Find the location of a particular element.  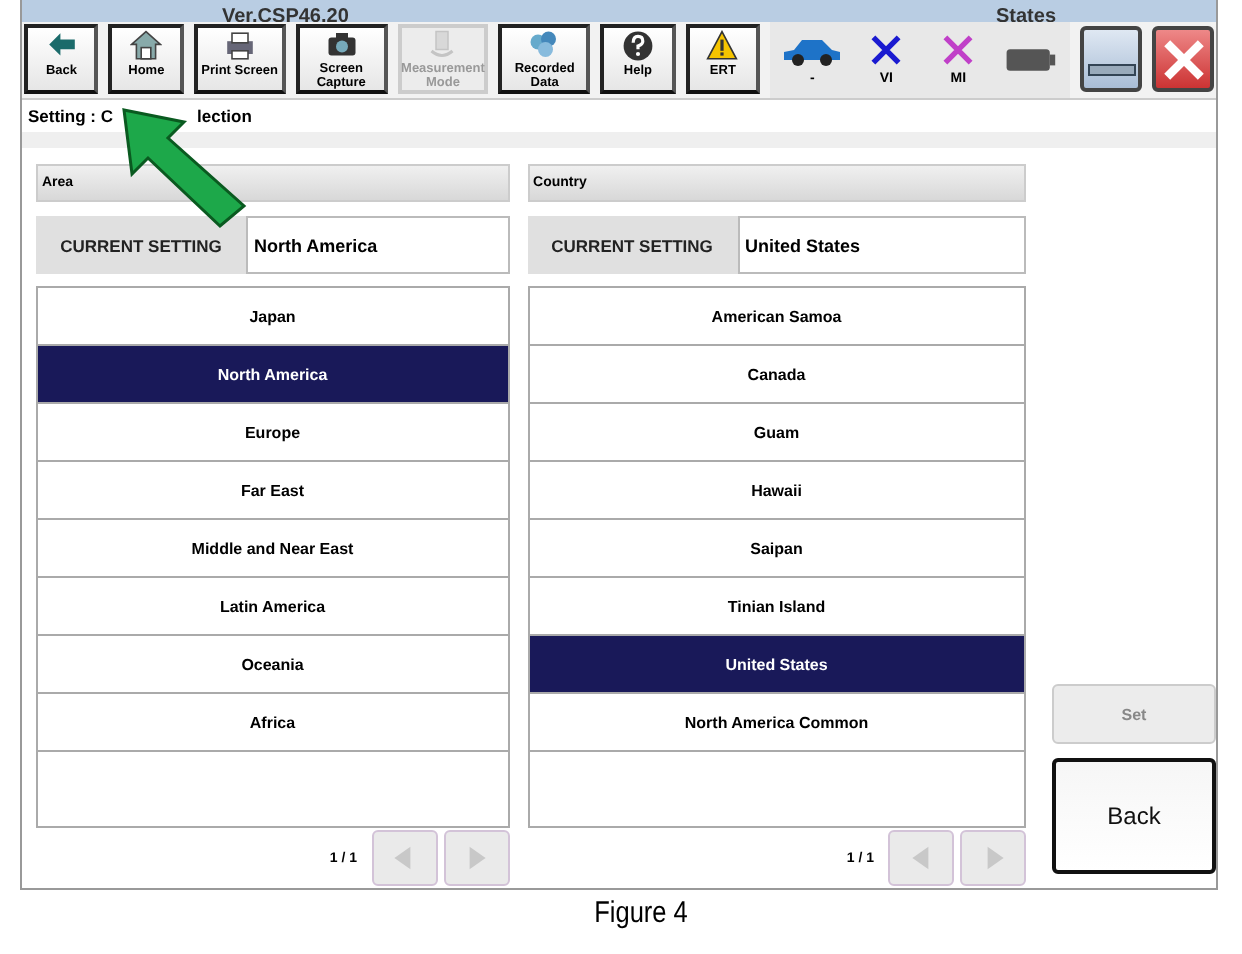

pointer-arrow is located at coordinates (184, 168).